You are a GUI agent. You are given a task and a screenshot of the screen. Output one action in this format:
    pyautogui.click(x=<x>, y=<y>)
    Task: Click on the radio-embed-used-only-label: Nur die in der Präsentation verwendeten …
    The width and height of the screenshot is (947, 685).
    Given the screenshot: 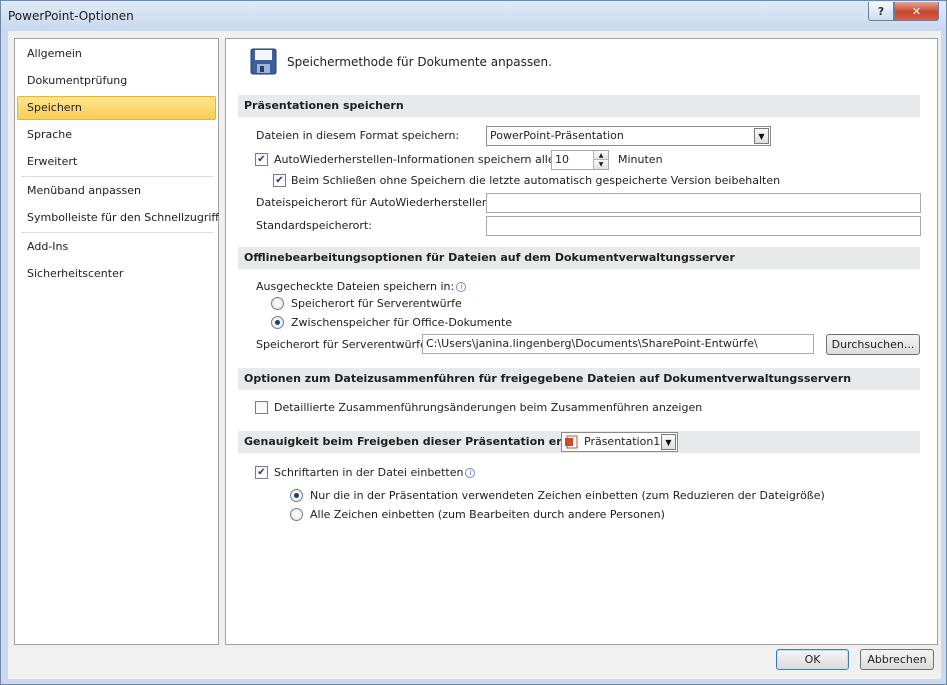 What is the action you would take?
    pyautogui.click(x=567, y=495)
    